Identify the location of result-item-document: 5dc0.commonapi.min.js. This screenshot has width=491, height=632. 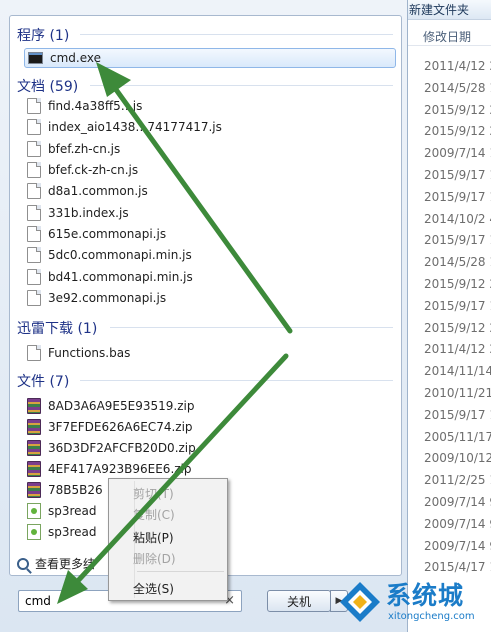
(207, 255).